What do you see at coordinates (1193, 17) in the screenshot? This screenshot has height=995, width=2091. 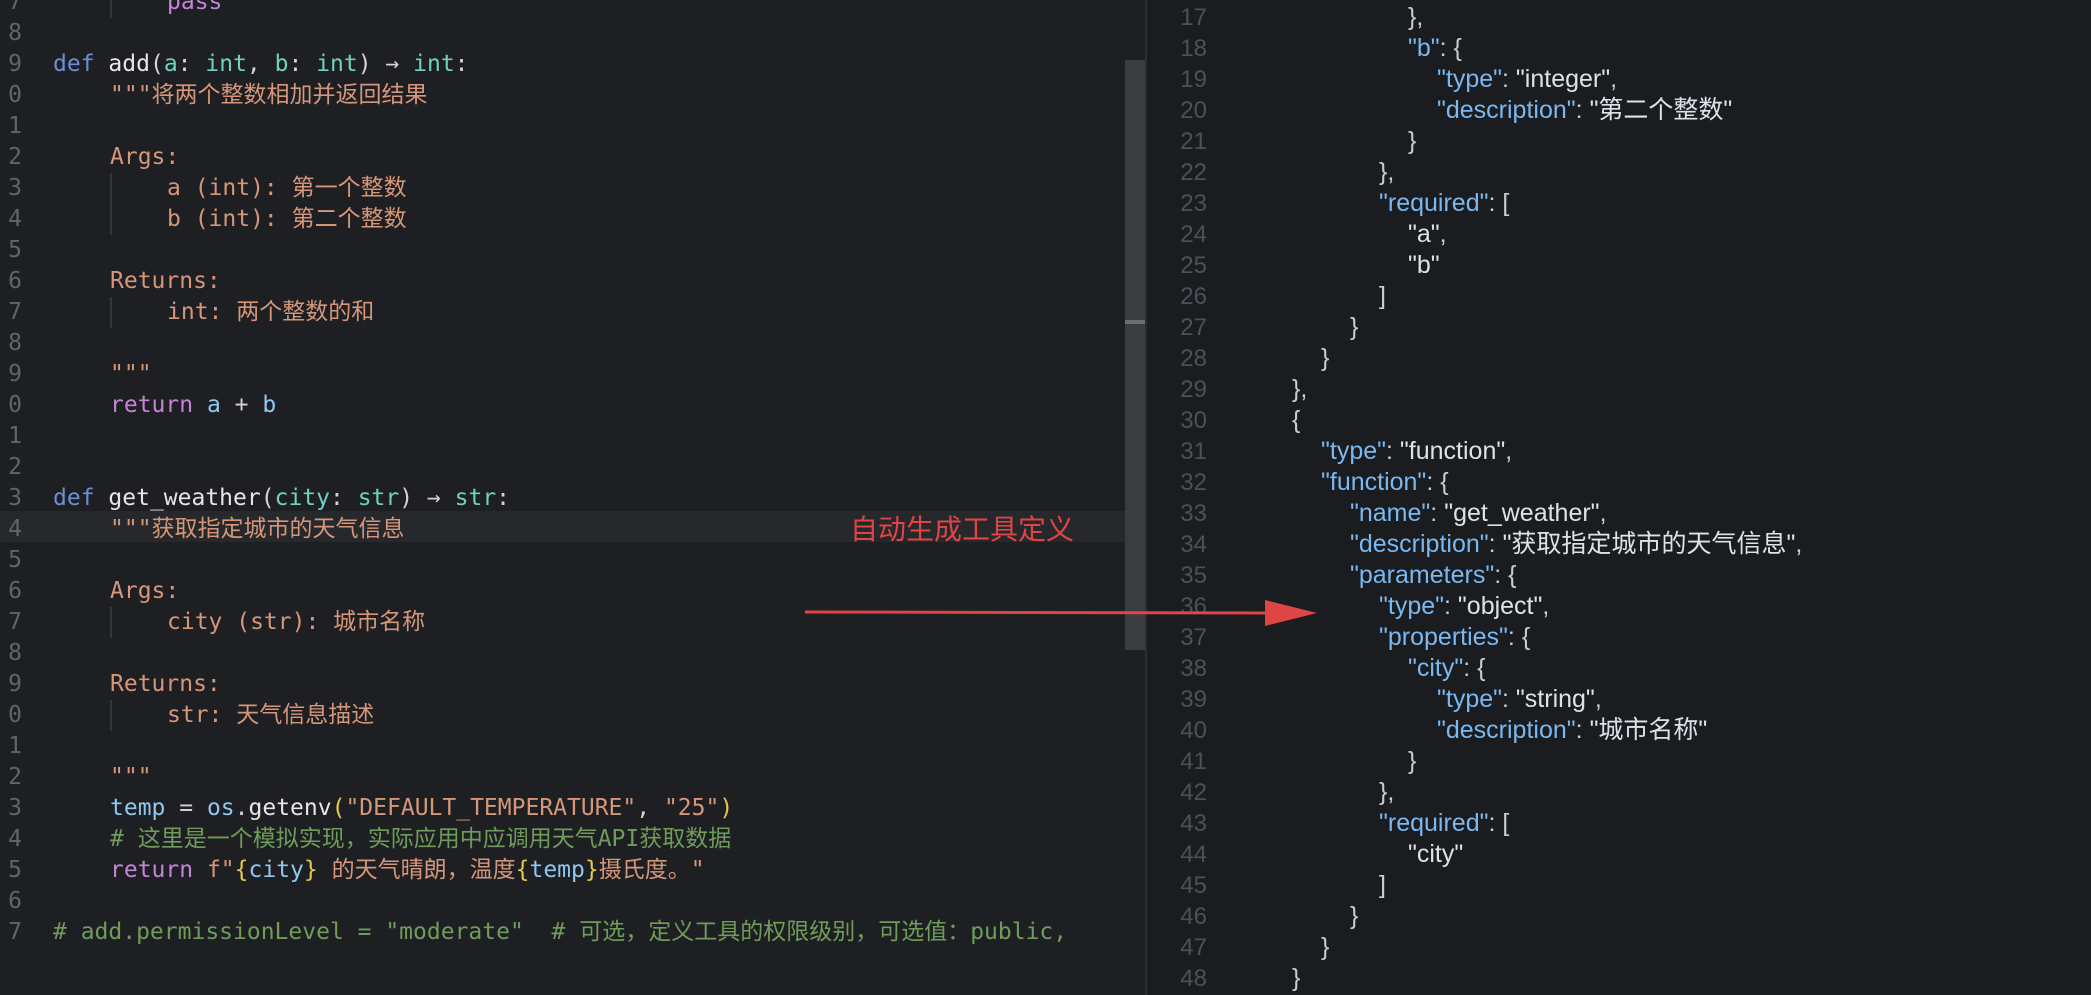 I see `line-number: 17` at bounding box center [1193, 17].